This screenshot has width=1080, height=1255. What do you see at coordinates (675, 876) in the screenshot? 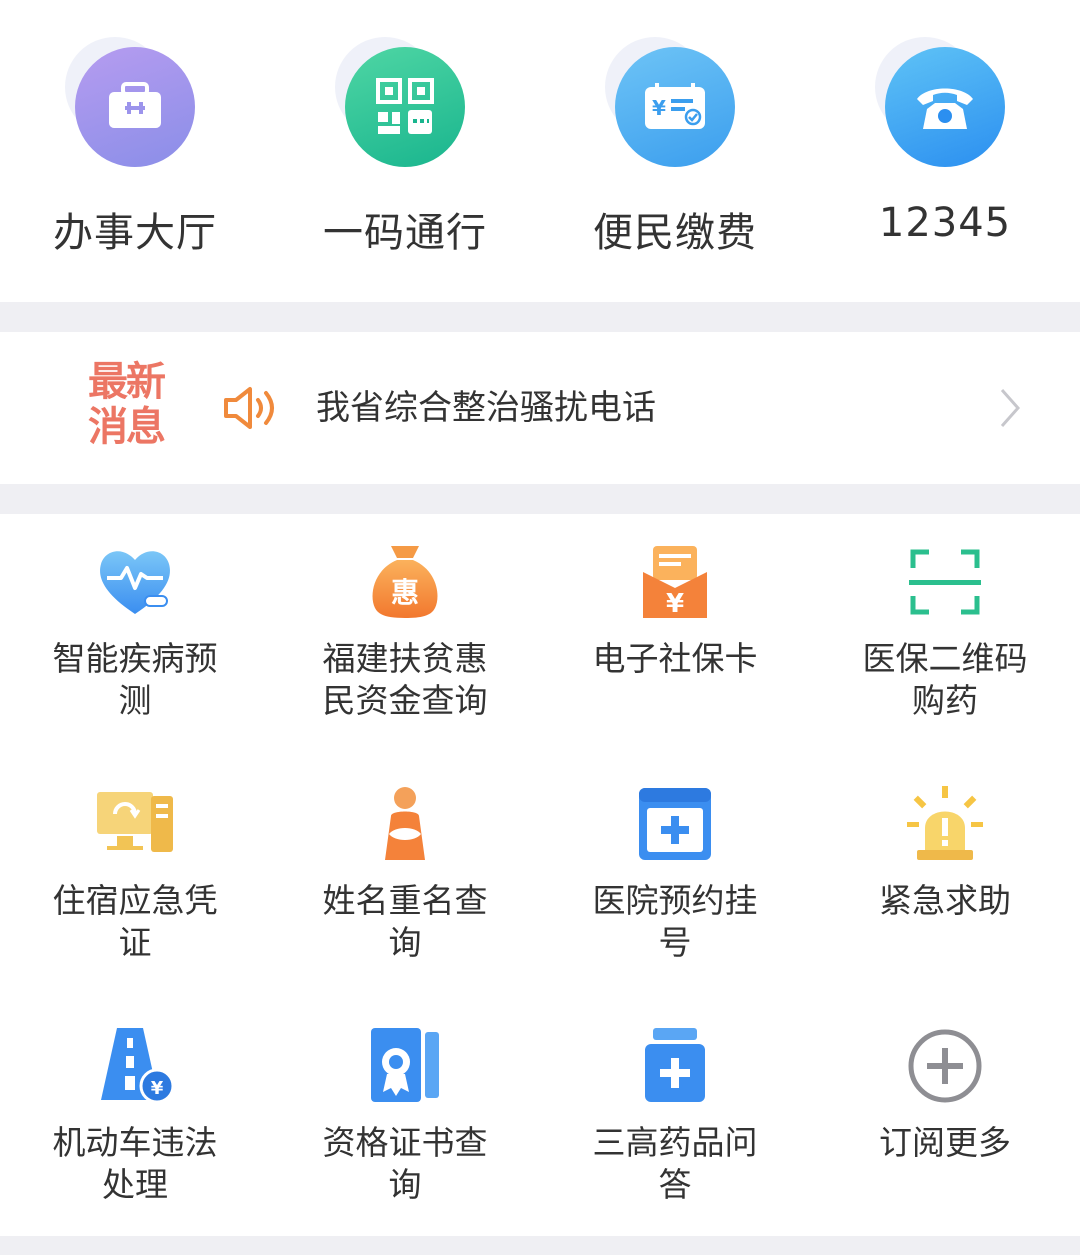
I see `service-hospital-appointment: 医院预约挂号` at bounding box center [675, 876].